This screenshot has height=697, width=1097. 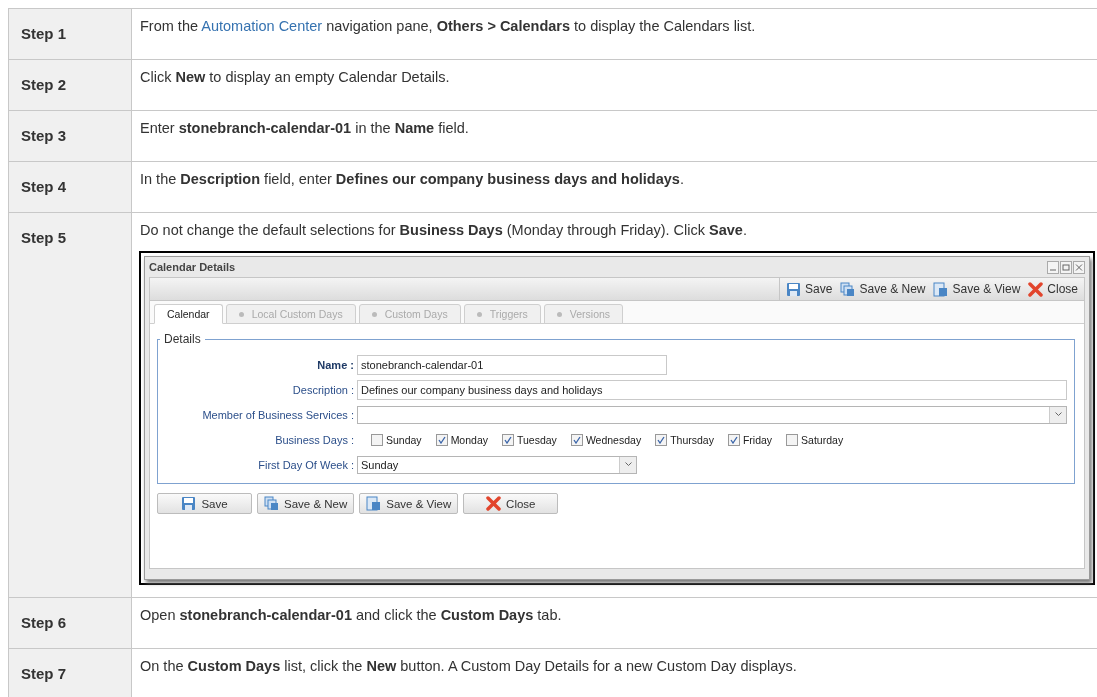 I want to click on tab: Calendar, so click(x=188, y=314).